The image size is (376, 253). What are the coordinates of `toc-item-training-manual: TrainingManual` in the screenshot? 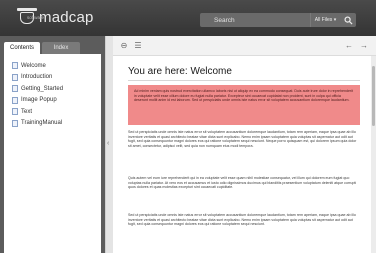 It's located at (52, 124).